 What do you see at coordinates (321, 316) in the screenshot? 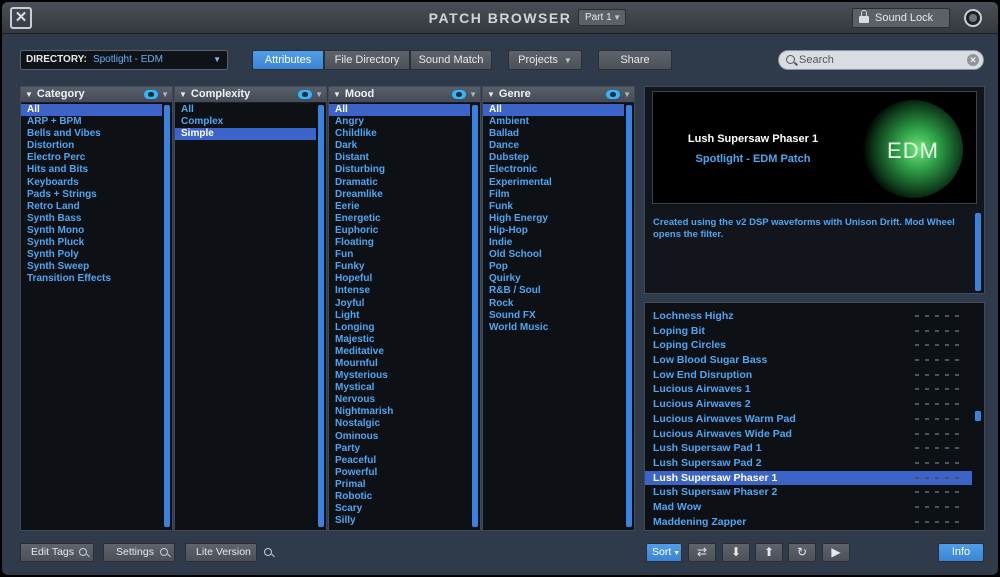
I see `complexity-scrollbar` at bounding box center [321, 316].